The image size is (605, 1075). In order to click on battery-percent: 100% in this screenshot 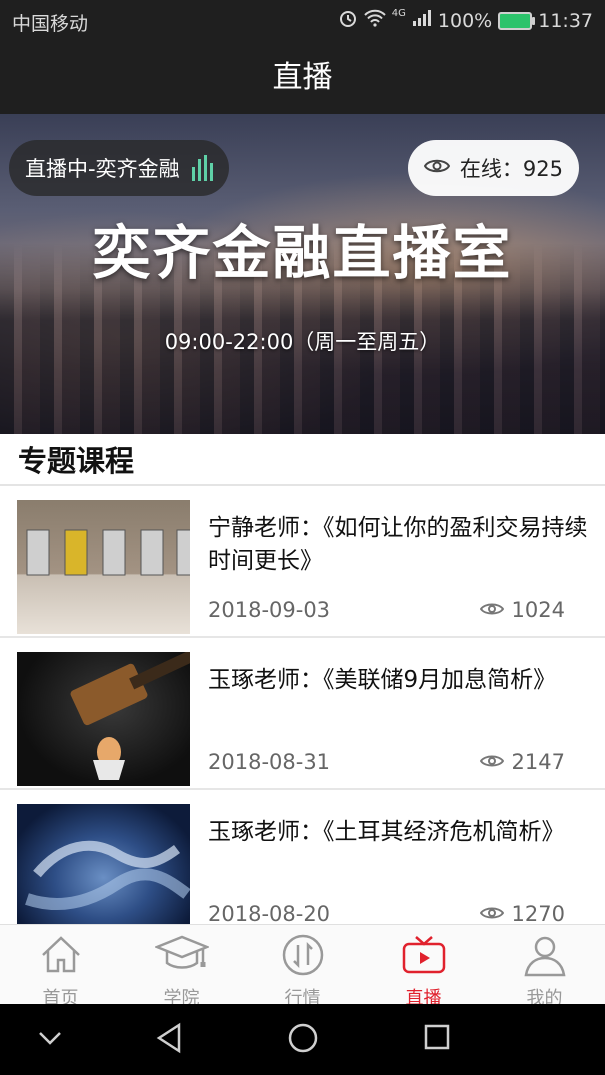, I will do `click(465, 20)`.